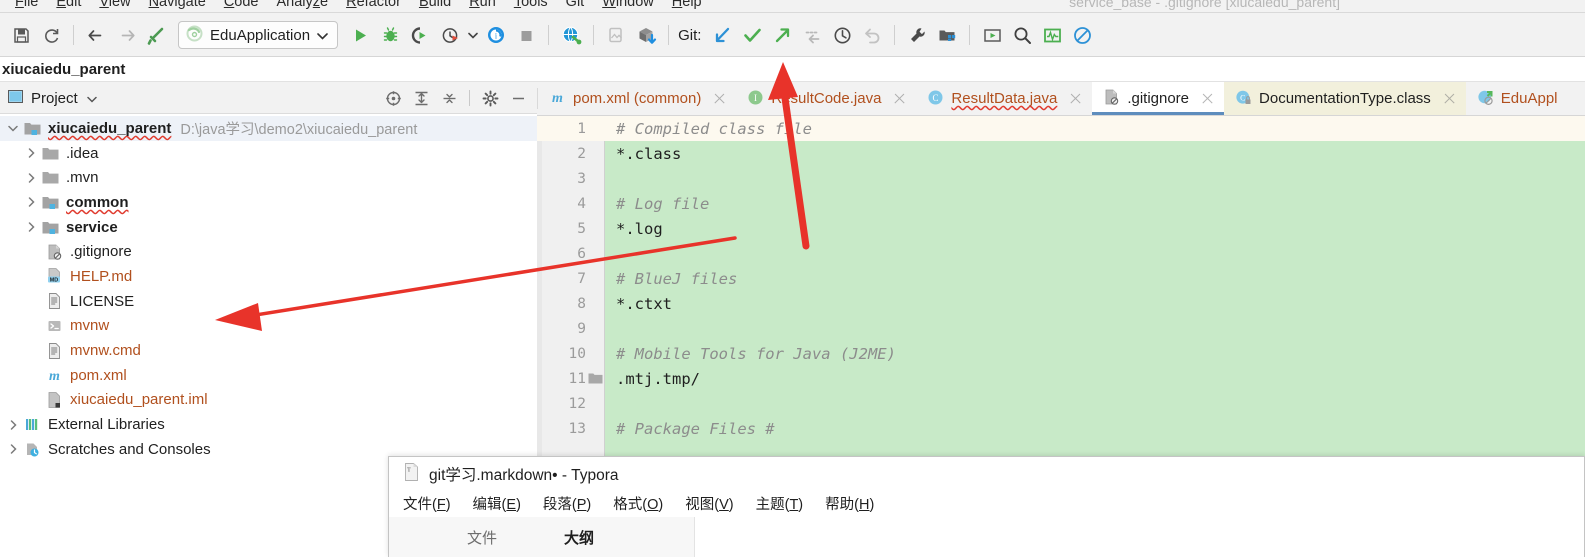 This screenshot has height=557, width=1585. What do you see at coordinates (1061, 278) in the screenshot?
I see `code-line: 7 # BlueJ files` at bounding box center [1061, 278].